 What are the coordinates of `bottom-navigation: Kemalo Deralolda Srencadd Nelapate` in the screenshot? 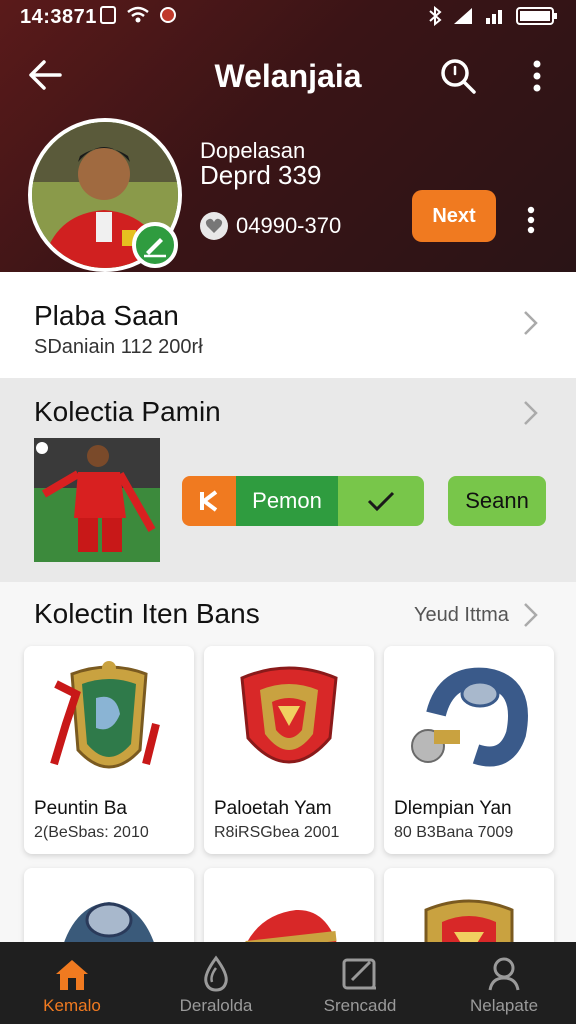 It's located at (288, 983).